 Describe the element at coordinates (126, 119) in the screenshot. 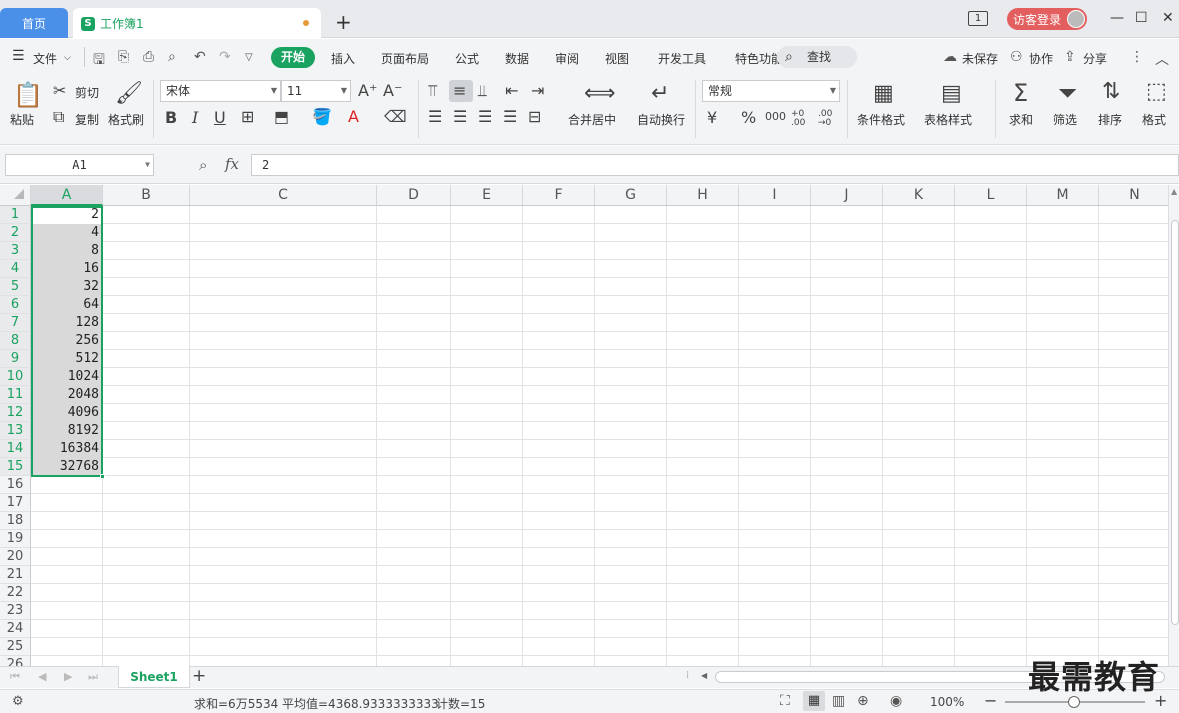

I see `format-painter-button: 格式刷` at that location.